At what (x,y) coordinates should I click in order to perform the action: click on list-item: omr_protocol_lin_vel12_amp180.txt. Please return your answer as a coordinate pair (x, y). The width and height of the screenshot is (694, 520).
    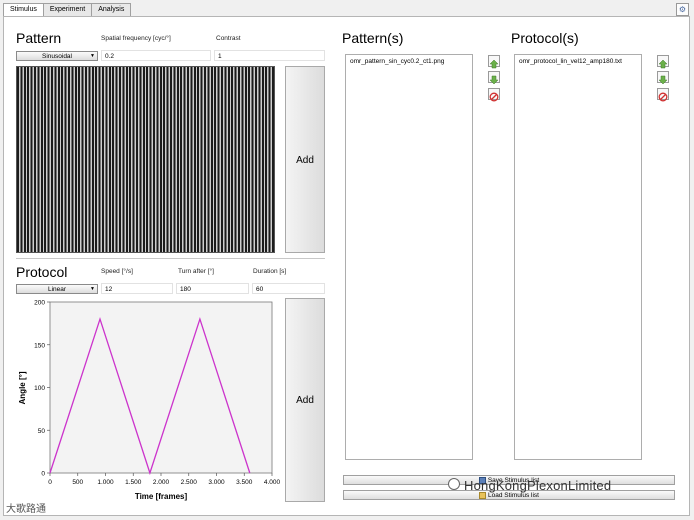
    Looking at the image, I should click on (578, 60).